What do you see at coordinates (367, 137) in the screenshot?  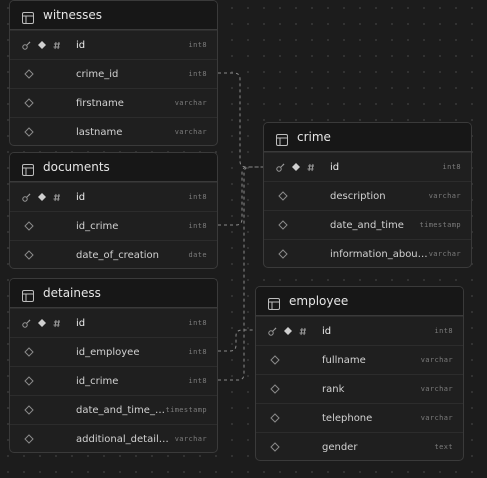 I see `table-header: crime` at bounding box center [367, 137].